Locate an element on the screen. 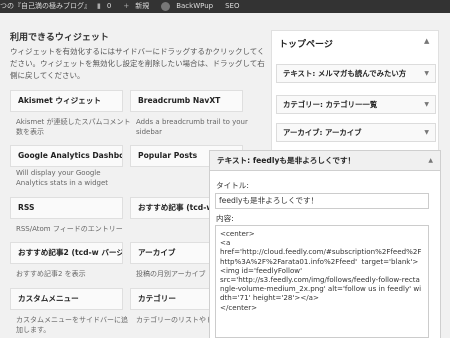  title-input: feedlyも是非よろしくです！ is located at coordinates (322, 201).